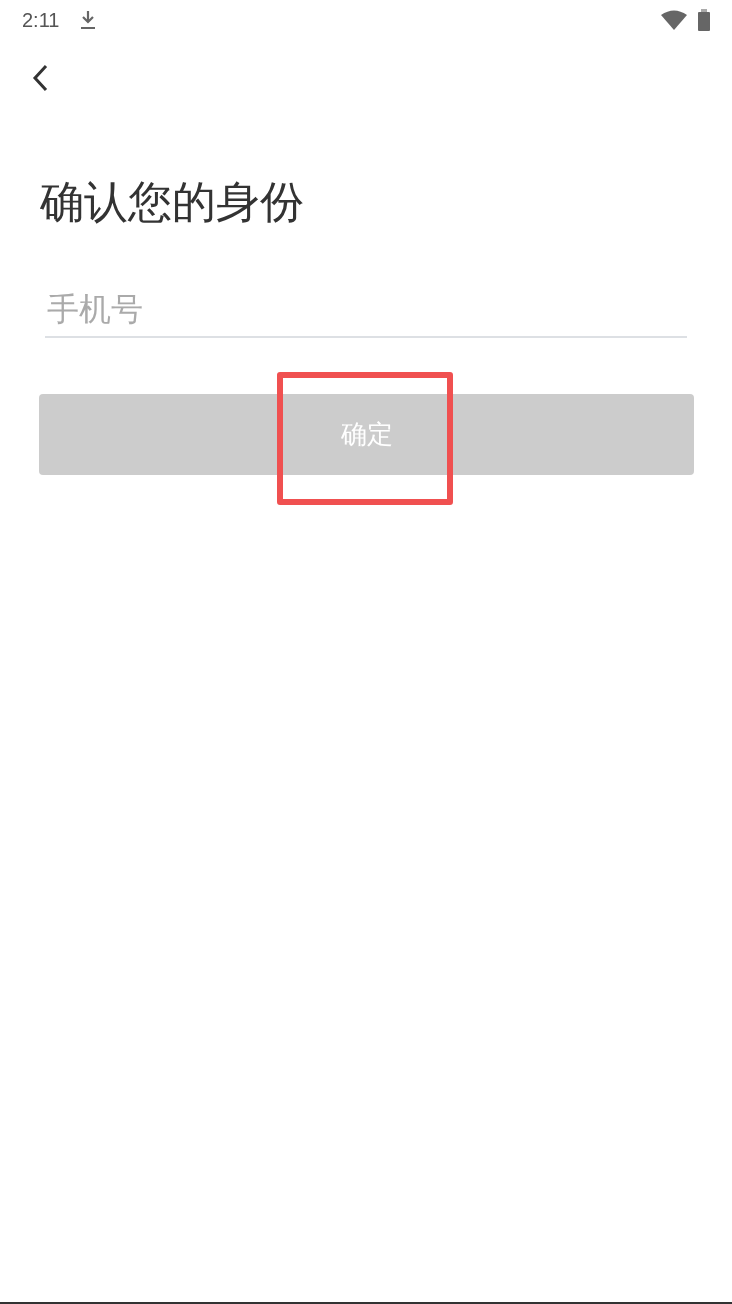  Describe the element at coordinates (40, 78) in the screenshot. I see `back-icon` at that location.